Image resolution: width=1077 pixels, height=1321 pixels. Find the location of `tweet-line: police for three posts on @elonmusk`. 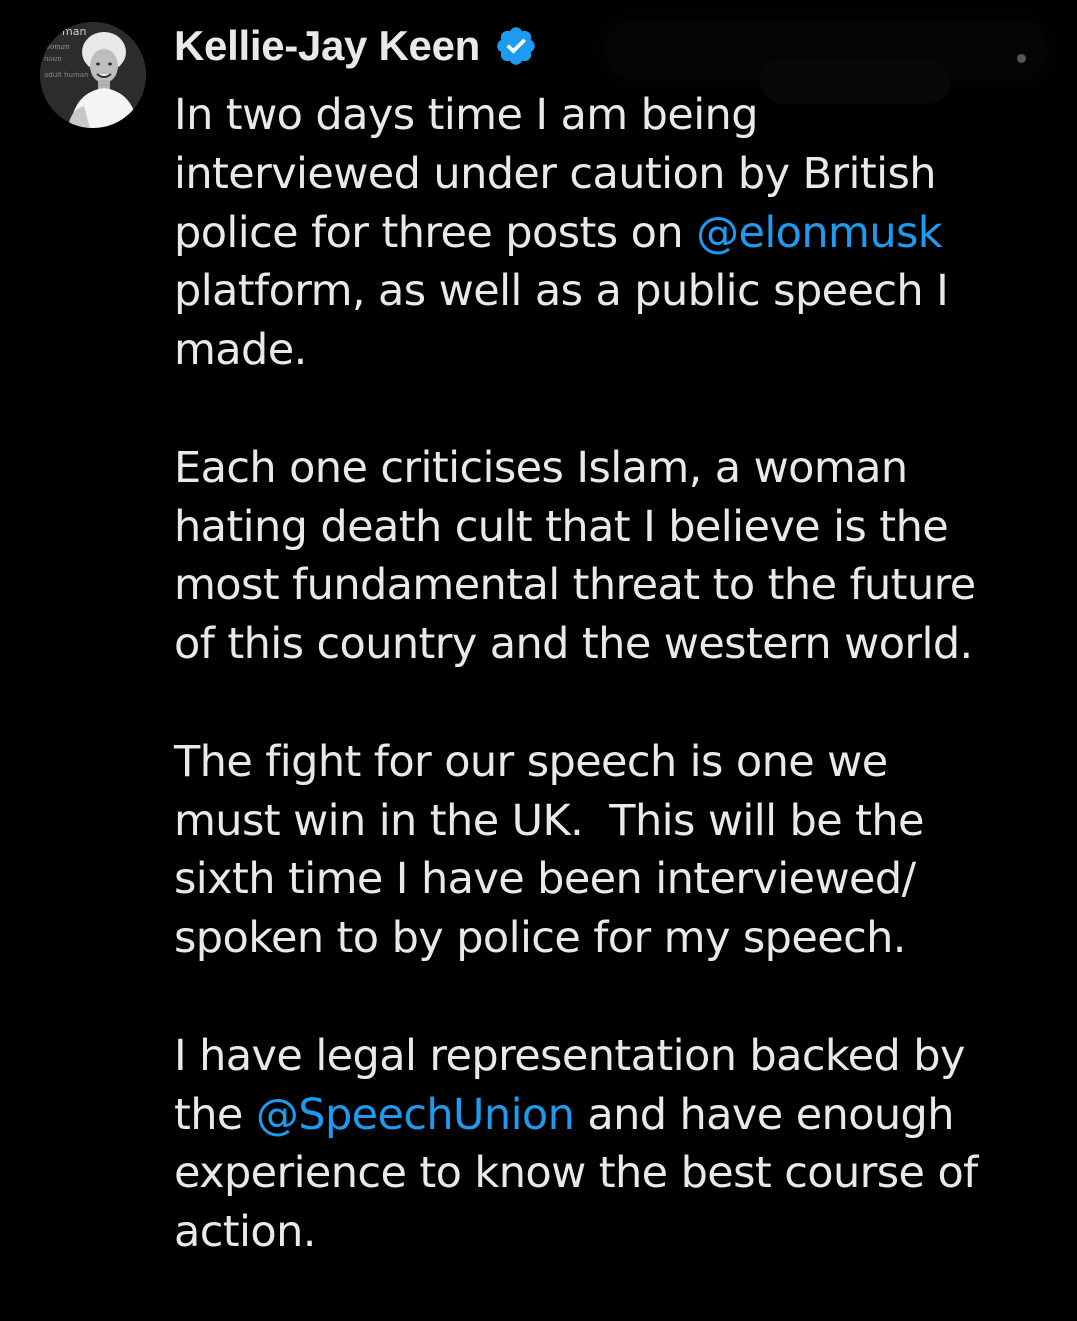

tweet-line: police for three posts on @elonmusk is located at coordinates (614, 233).